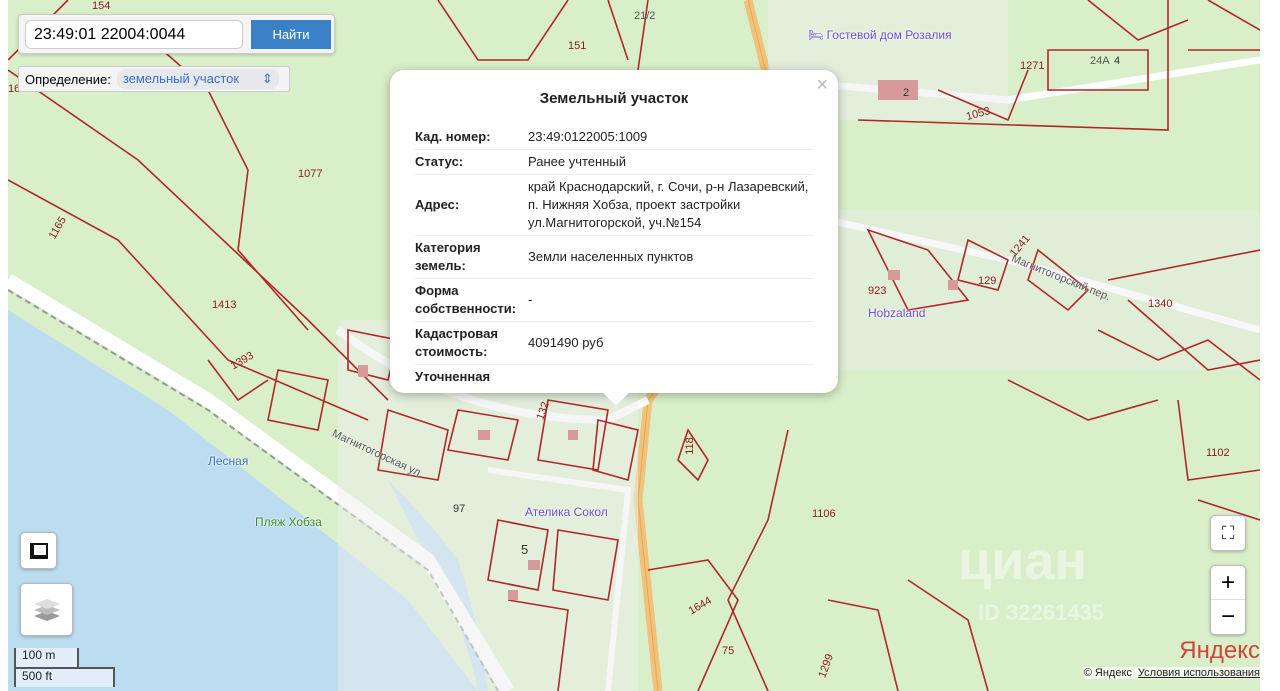 The image size is (1280, 691). Describe the element at coordinates (566, 342) in the screenshot. I see `info-value: 4091490 руб` at that location.